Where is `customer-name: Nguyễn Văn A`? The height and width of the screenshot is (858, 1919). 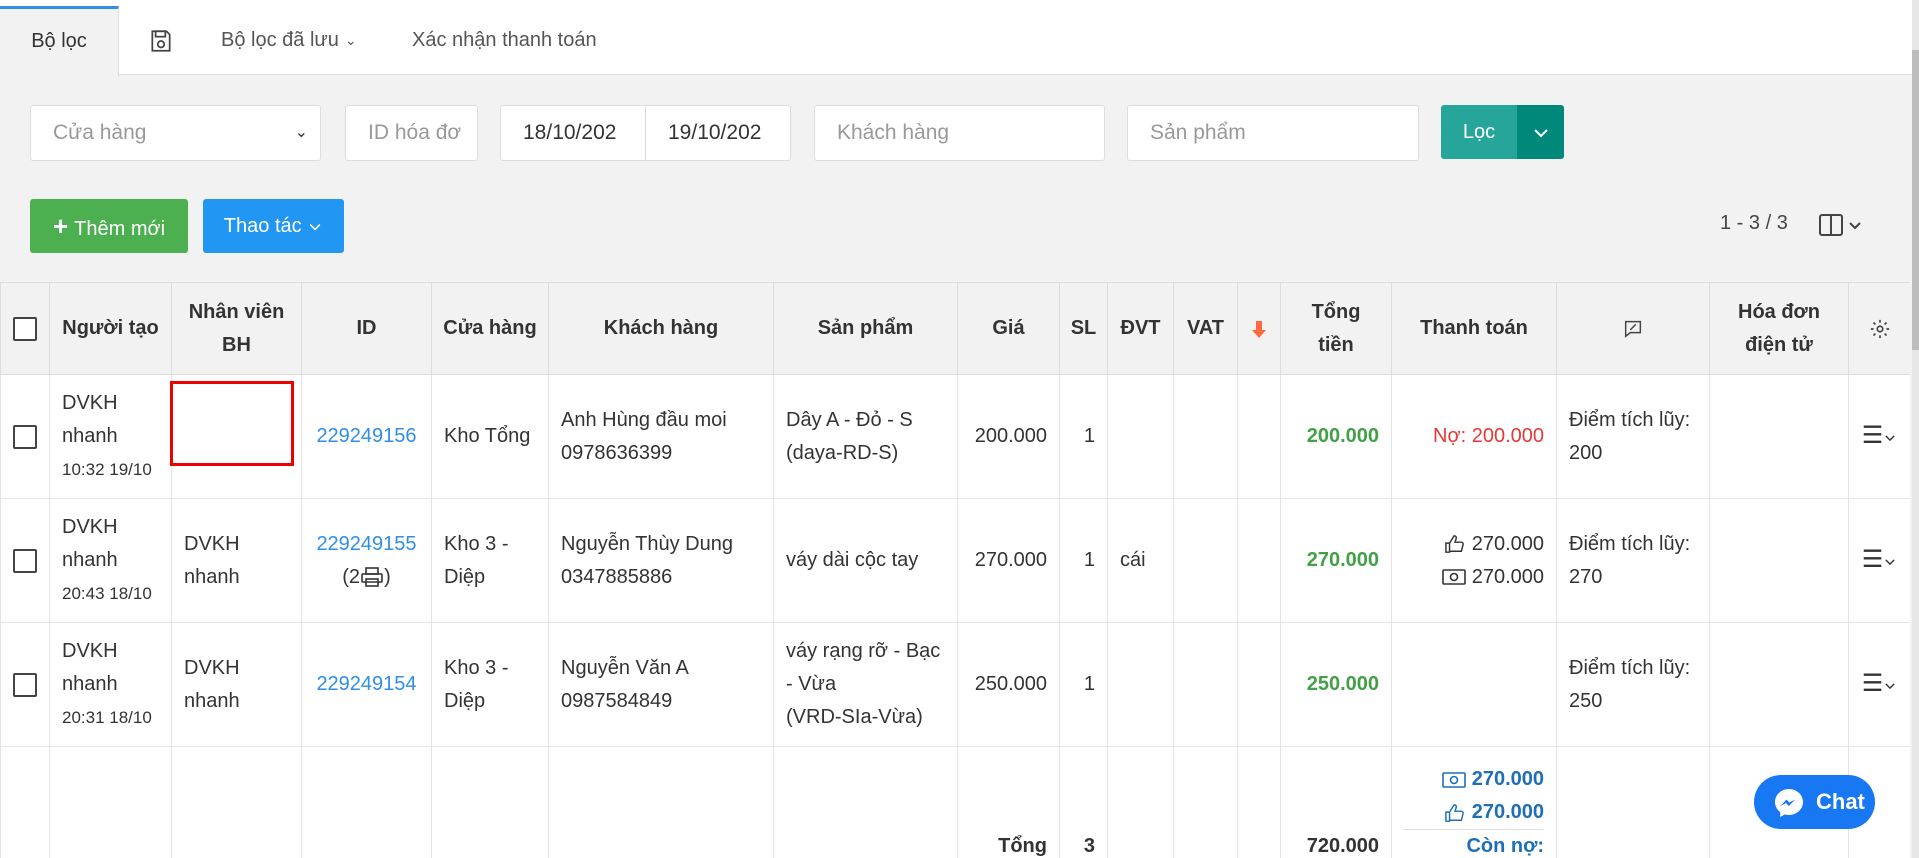 customer-name: Nguyễn Văn A is located at coordinates (625, 668).